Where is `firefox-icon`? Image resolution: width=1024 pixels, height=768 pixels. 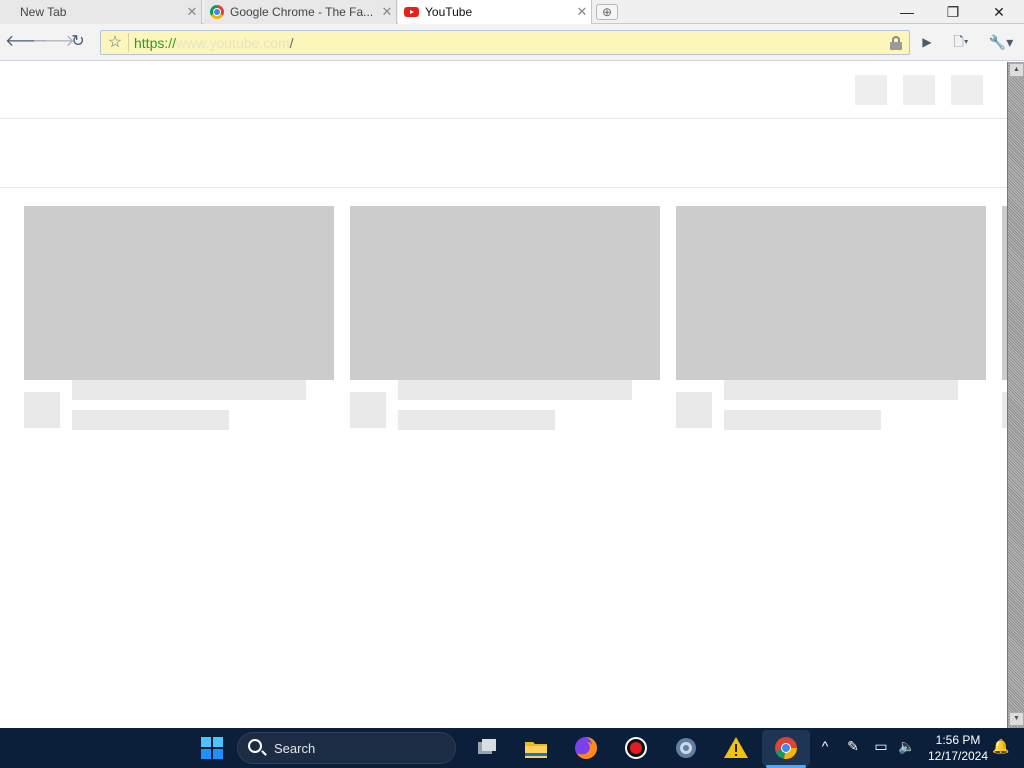 firefox-icon is located at coordinates (586, 748).